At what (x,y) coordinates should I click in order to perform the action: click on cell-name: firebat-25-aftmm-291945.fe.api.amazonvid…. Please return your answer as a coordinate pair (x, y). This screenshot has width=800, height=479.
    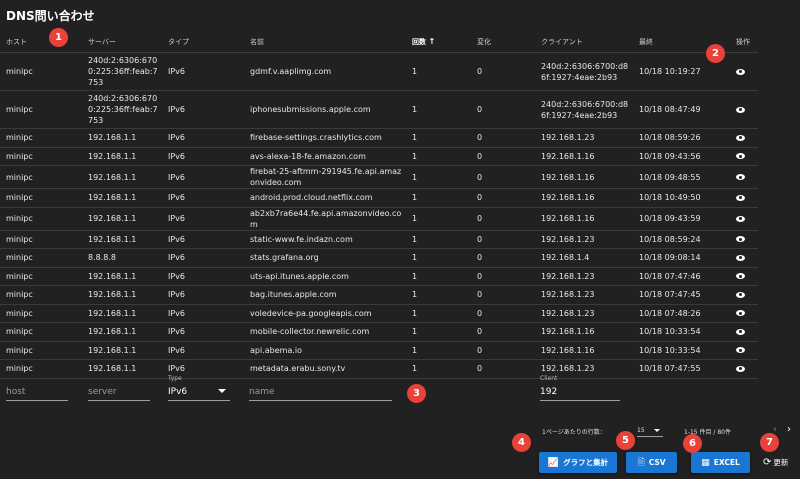
    Looking at the image, I should click on (325, 177).